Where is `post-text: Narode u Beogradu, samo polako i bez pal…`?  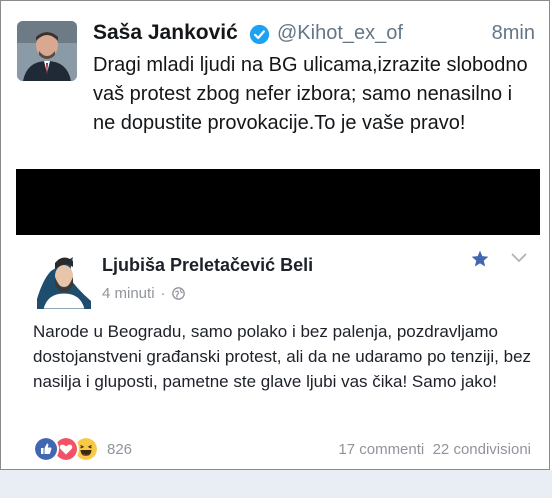
post-text: Narode u Beogradu, samo polako i bez pal… is located at coordinates (282, 356).